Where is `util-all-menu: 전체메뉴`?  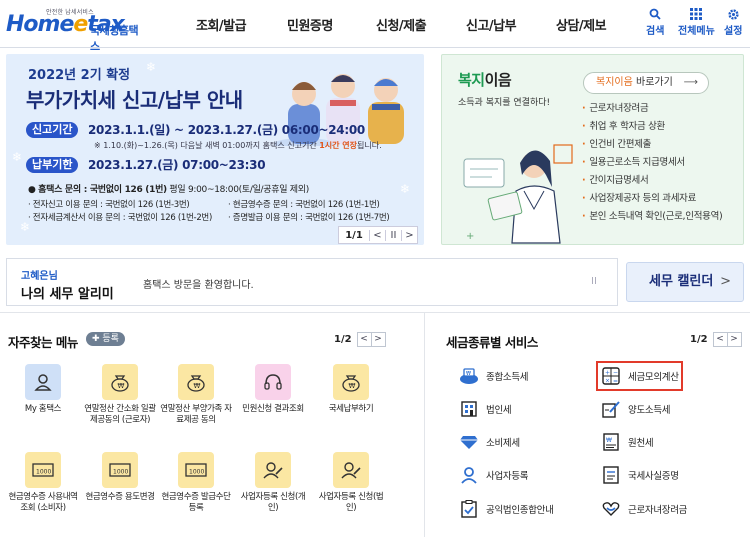
util-all-menu: 전체메뉴 is located at coordinates (696, 22).